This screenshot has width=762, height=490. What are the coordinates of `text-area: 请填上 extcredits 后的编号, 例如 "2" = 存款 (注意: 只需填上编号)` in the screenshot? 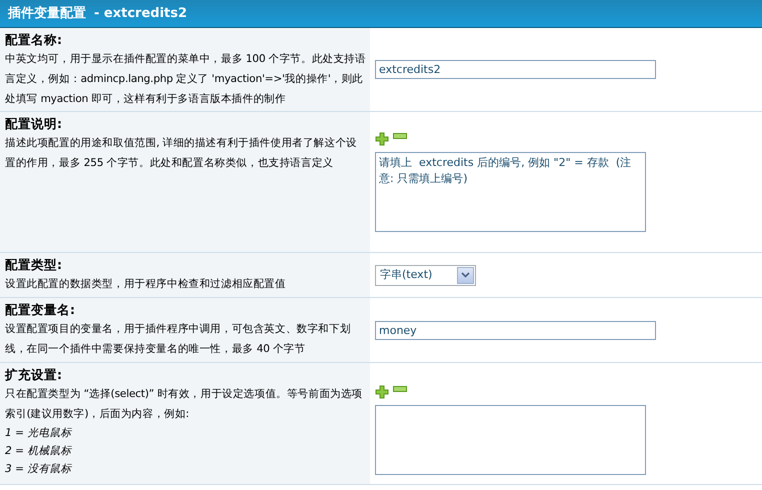 It's located at (510, 192).